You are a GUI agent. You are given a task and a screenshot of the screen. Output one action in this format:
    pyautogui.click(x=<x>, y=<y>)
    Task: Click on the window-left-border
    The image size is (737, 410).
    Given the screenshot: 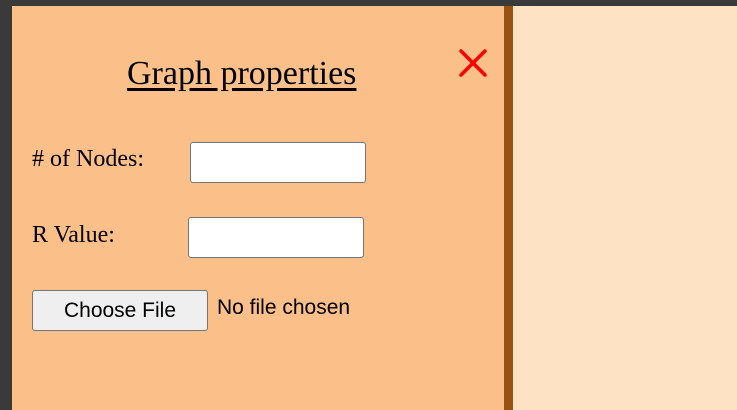 What is the action you would take?
    pyautogui.click(x=6, y=205)
    